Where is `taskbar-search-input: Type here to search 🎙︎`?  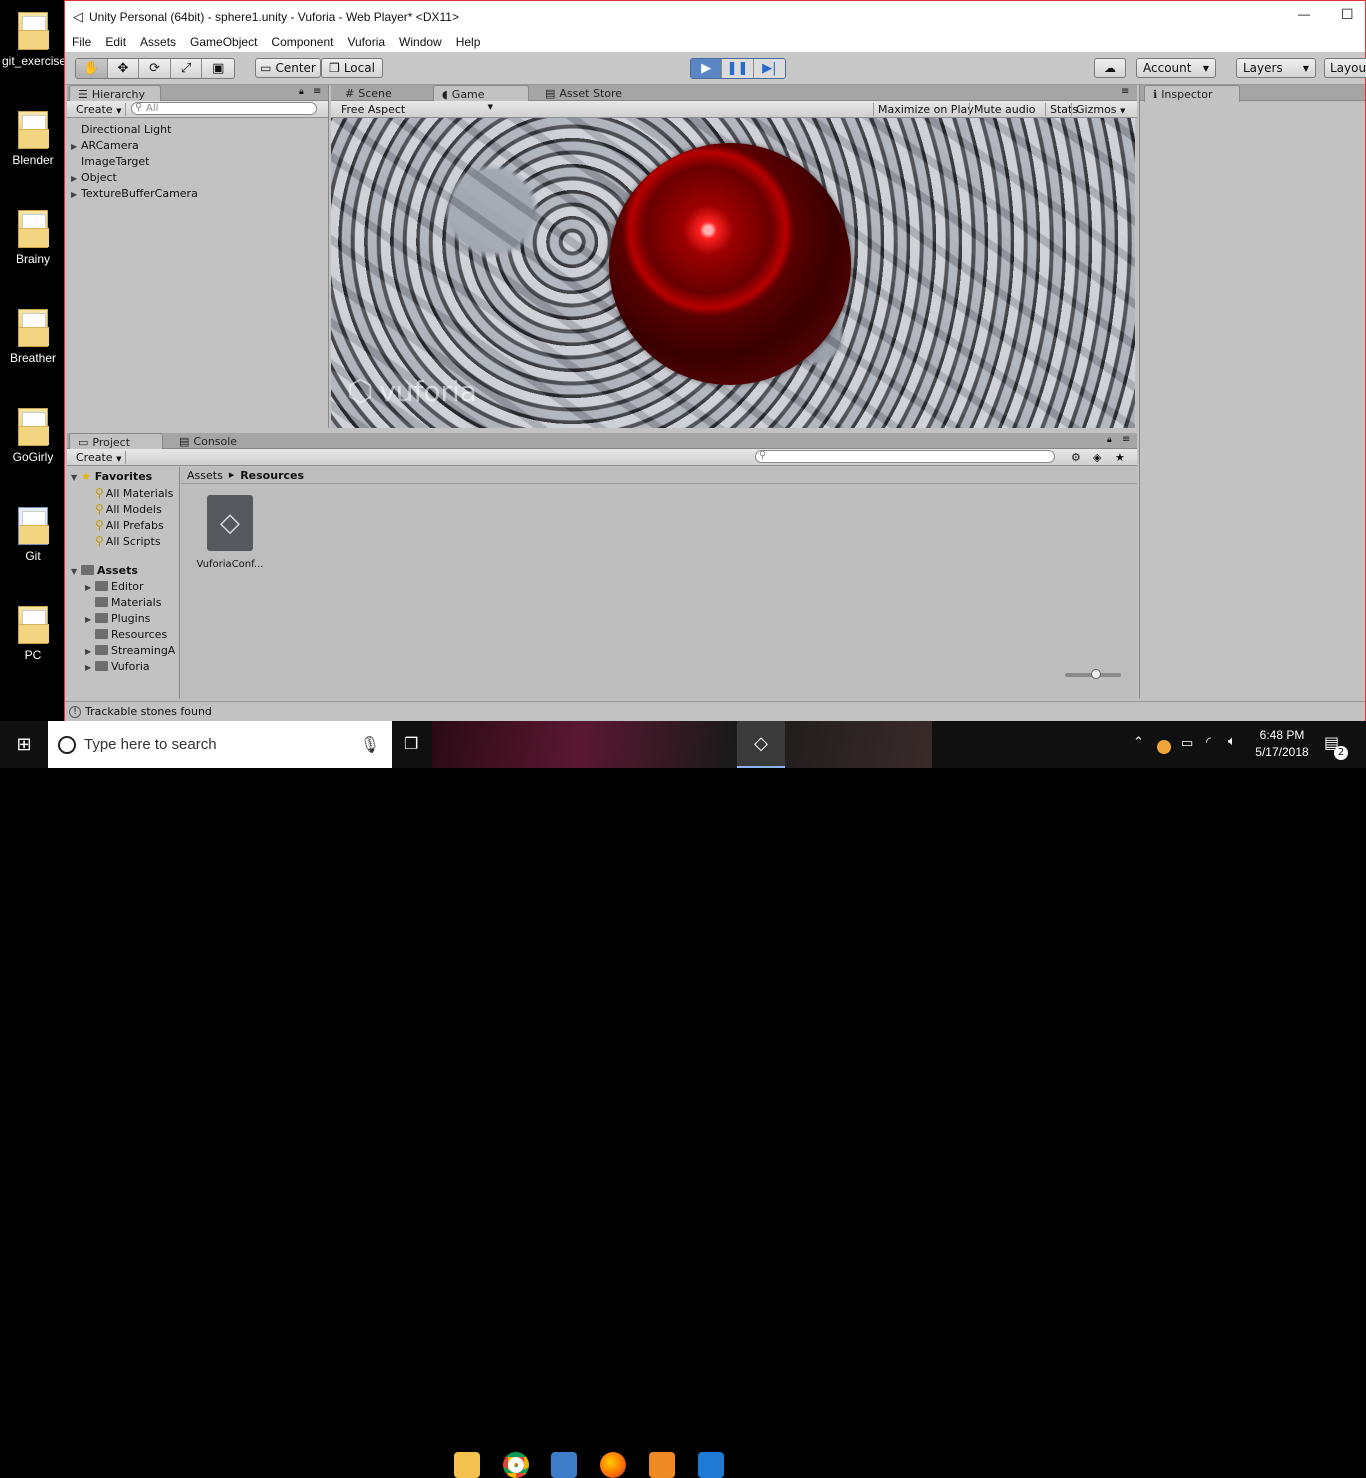 taskbar-search-input: Type here to search 🎙︎ is located at coordinates (220, 744).